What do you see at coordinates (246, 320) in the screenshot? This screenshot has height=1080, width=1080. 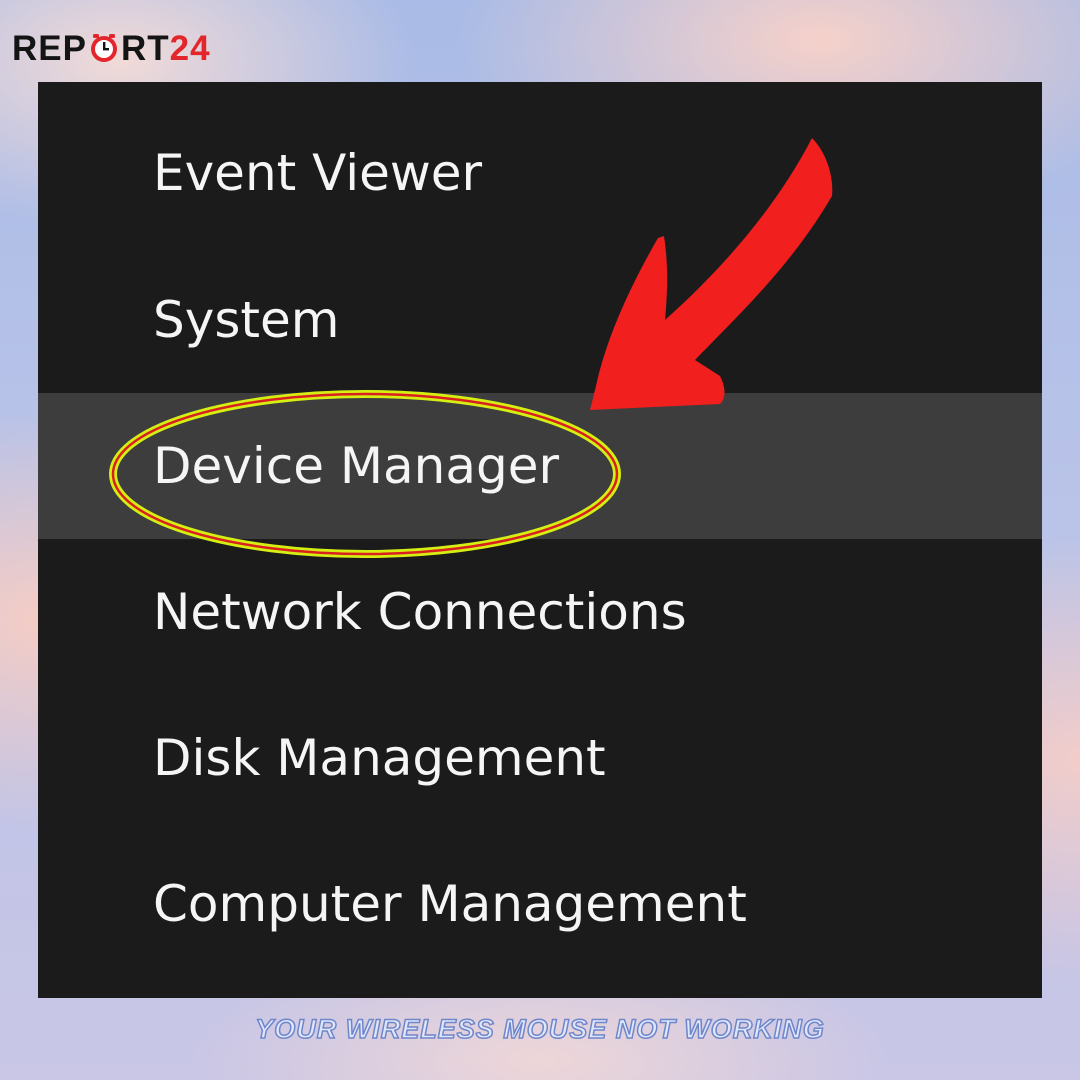 I see `menu-item-label: System` at bounding box center [246, 320].